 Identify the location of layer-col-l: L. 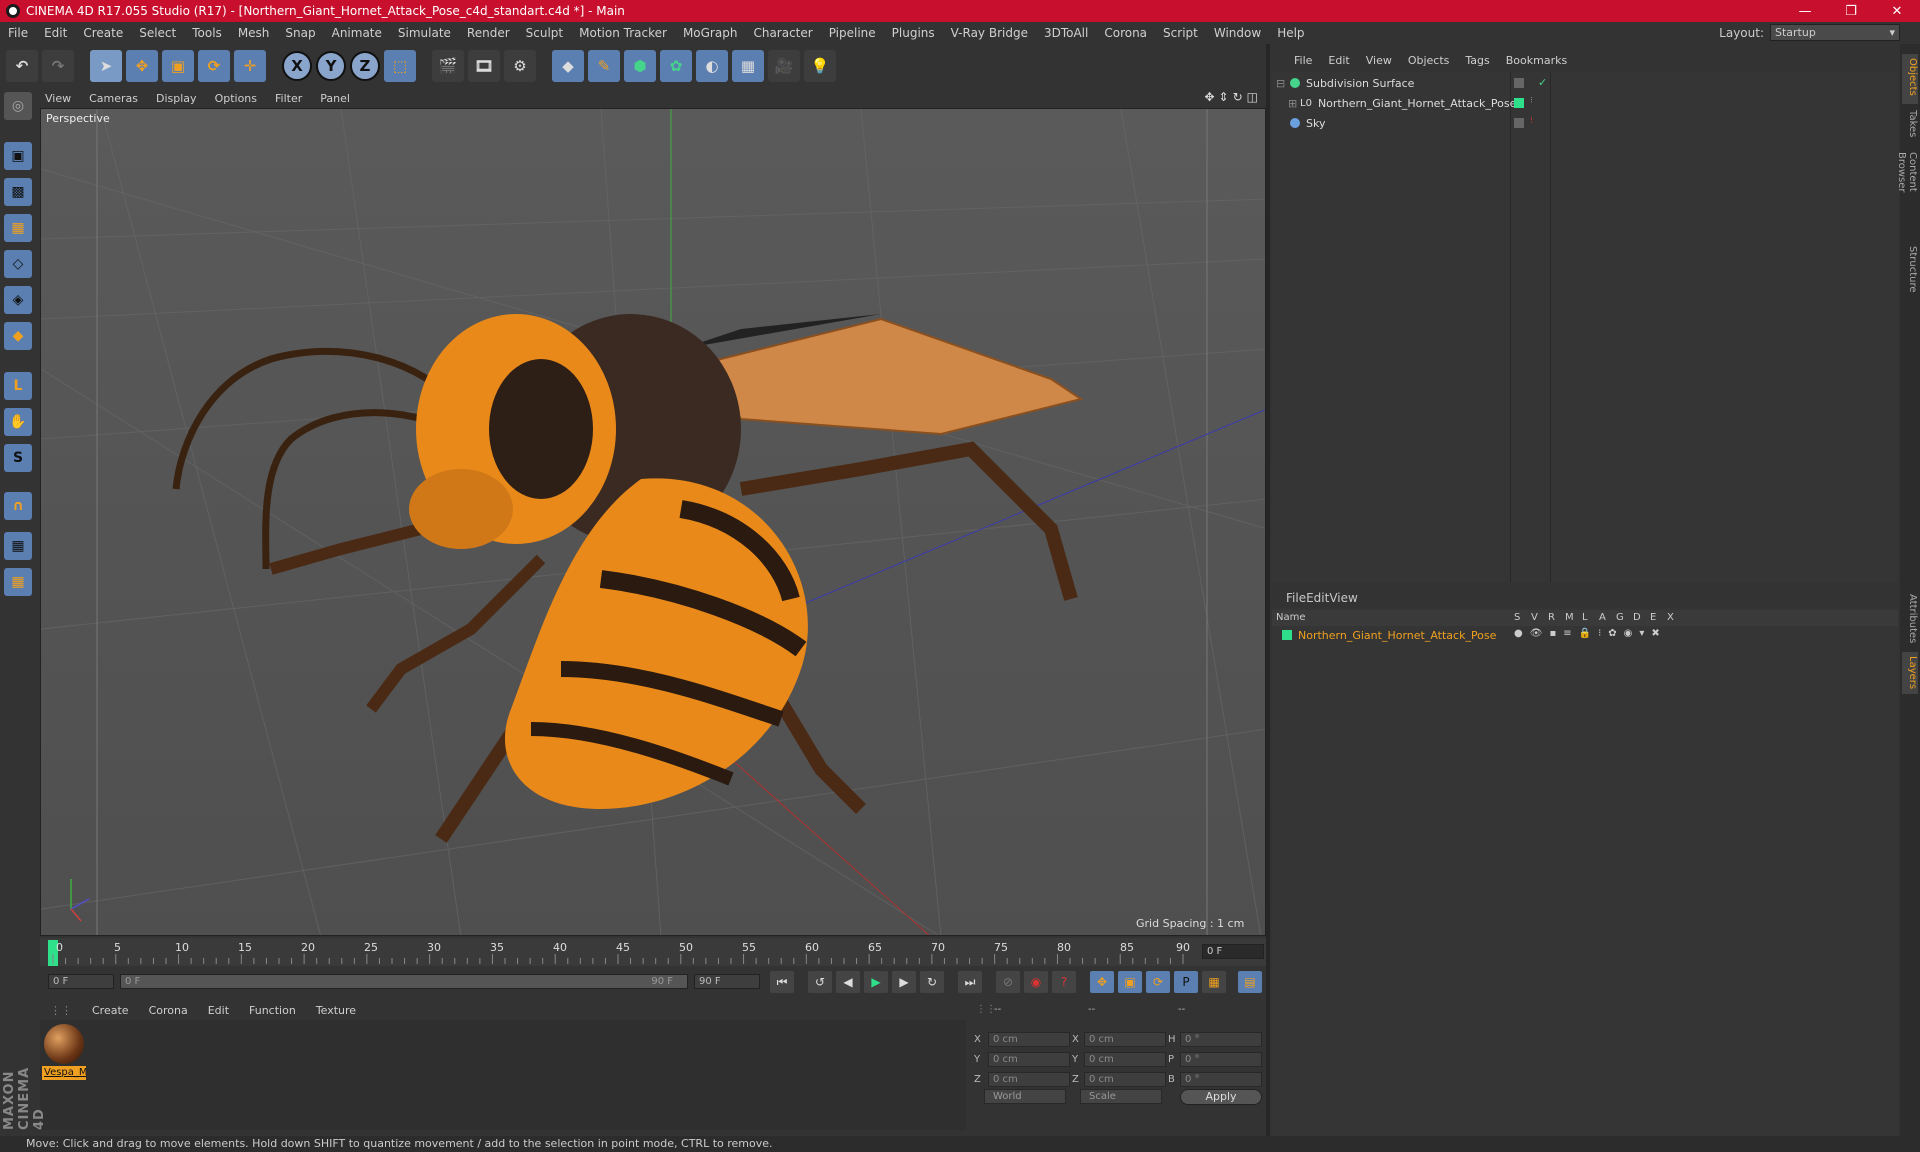
(1585, 617).